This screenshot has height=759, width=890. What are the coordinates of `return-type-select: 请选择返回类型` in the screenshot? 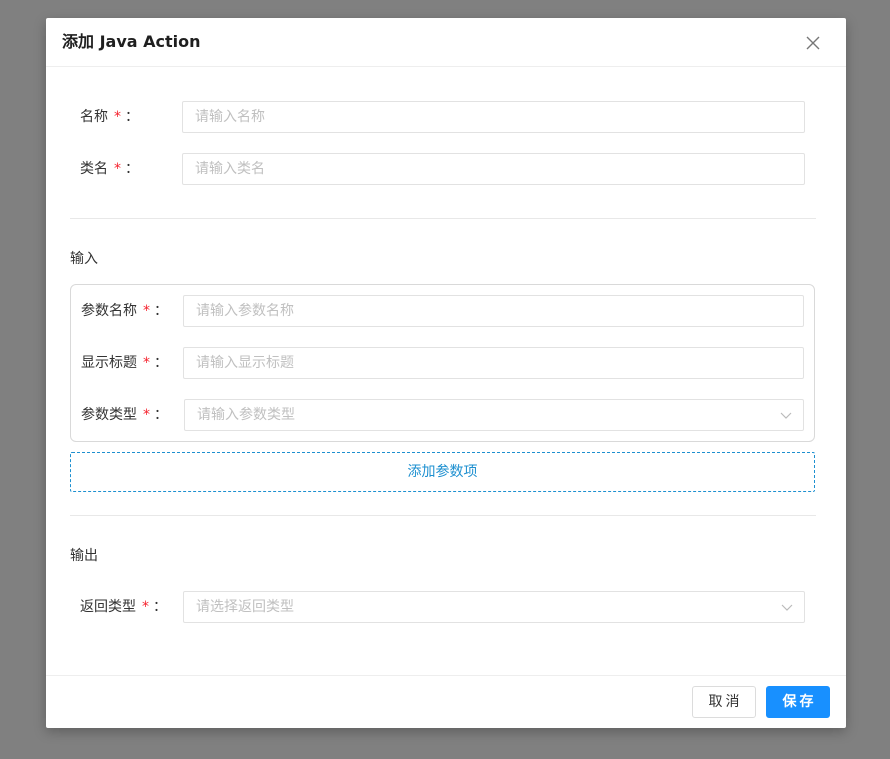 It's located at (494, 607).